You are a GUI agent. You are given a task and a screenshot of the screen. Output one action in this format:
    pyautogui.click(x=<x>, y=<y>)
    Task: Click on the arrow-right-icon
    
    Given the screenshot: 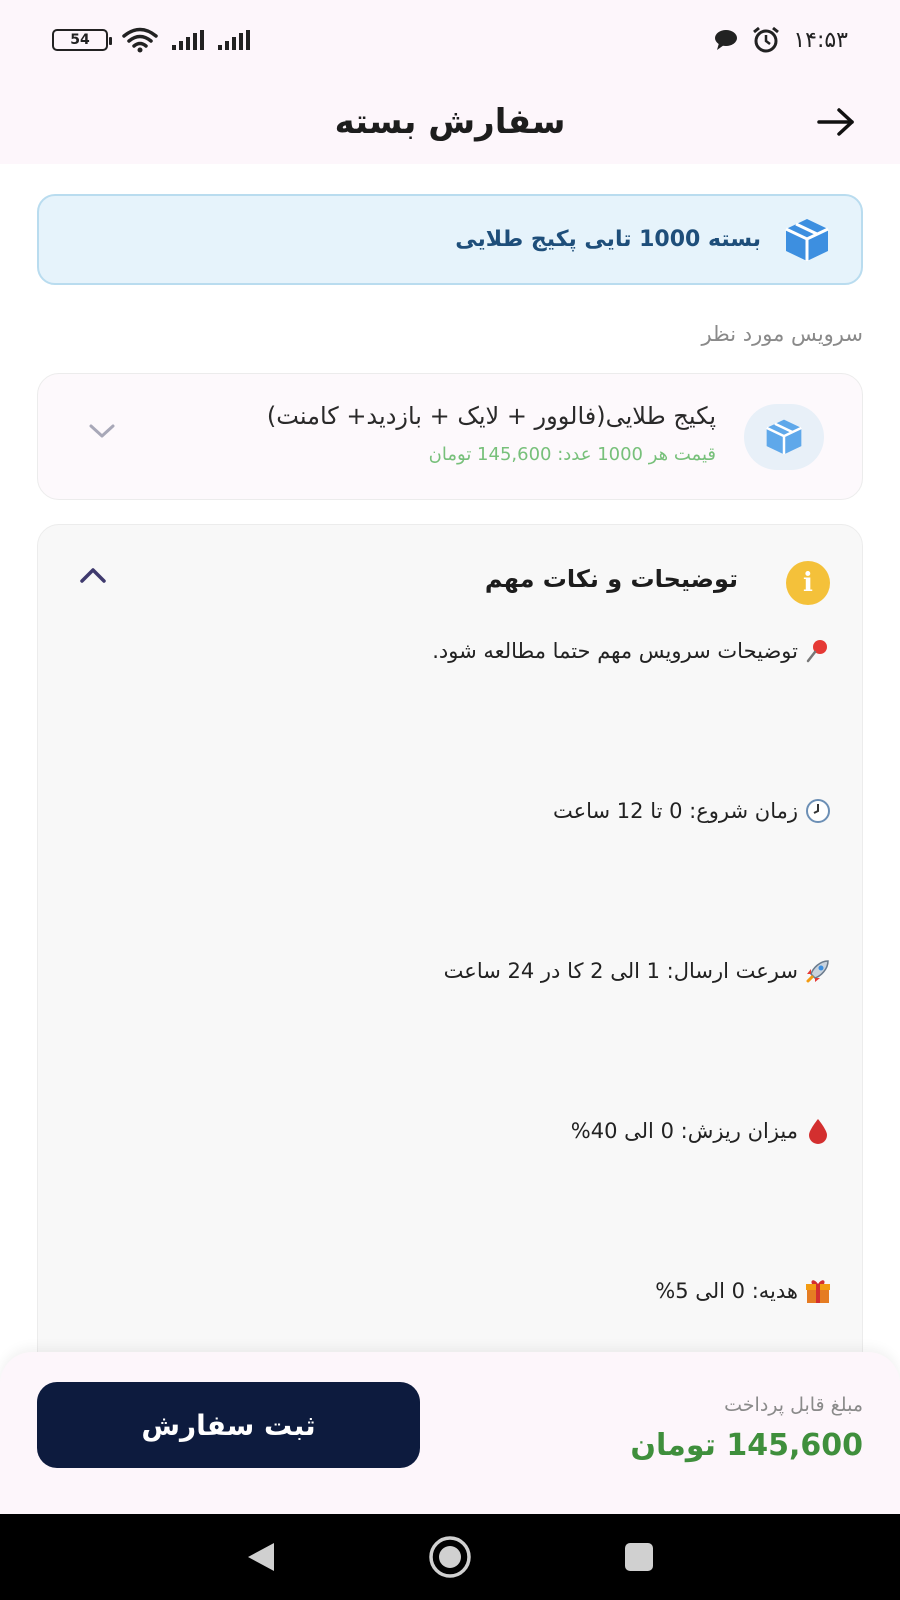 What is the action you would take?
    pyautogui.click(x=835, y=122)
    